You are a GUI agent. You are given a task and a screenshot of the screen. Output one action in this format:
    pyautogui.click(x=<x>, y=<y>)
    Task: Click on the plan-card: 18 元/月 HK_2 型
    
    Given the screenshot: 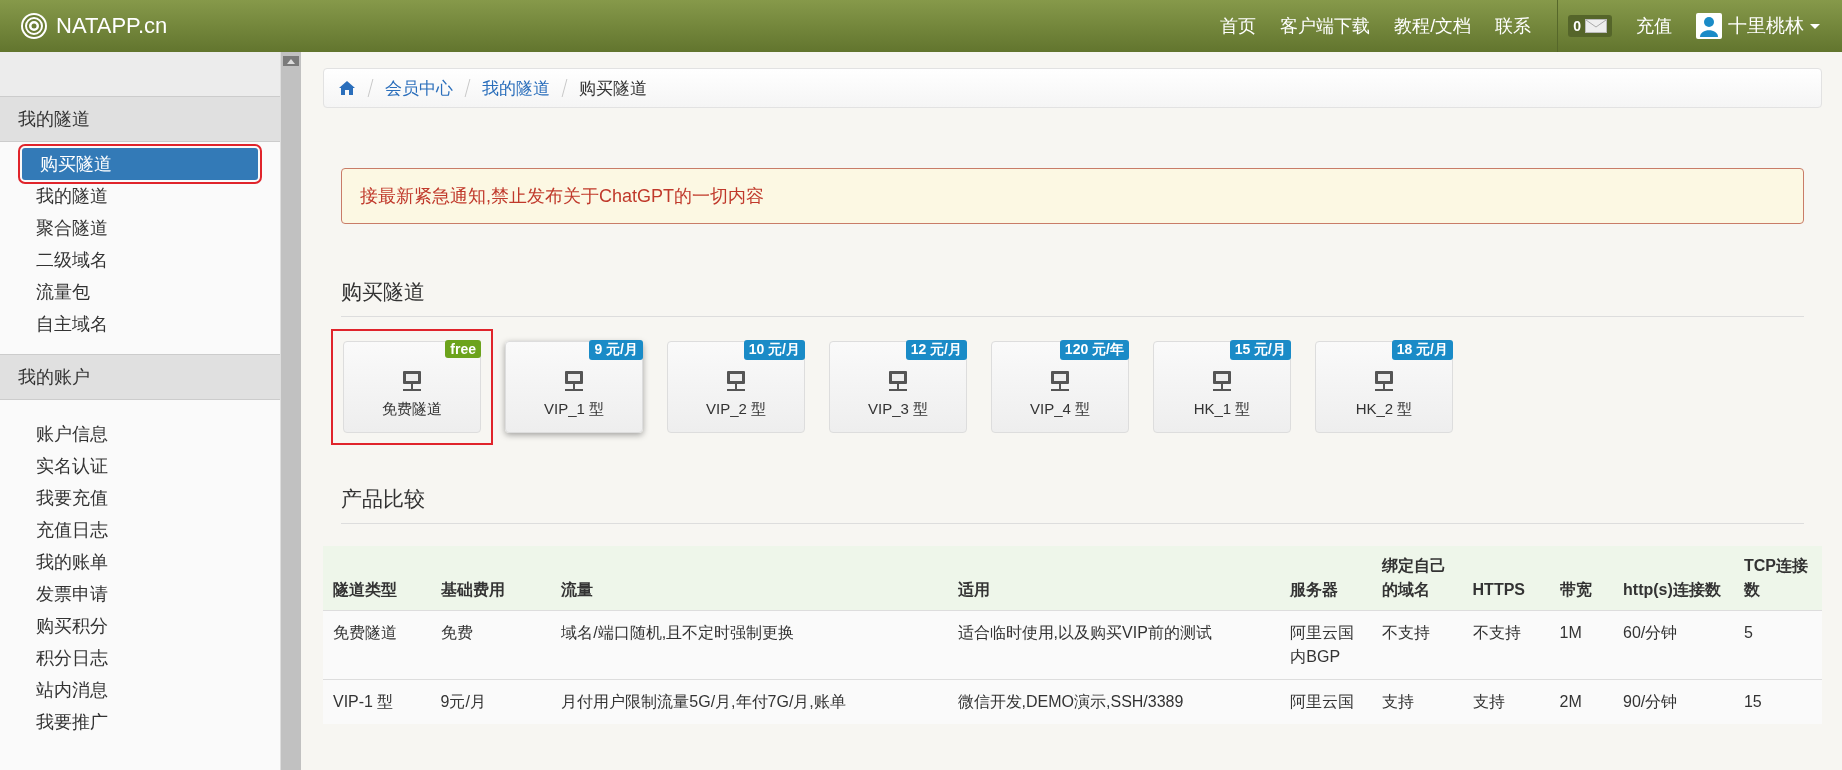 What is the action you would take?
    pyautogui.click(x=1384, y=387)
    